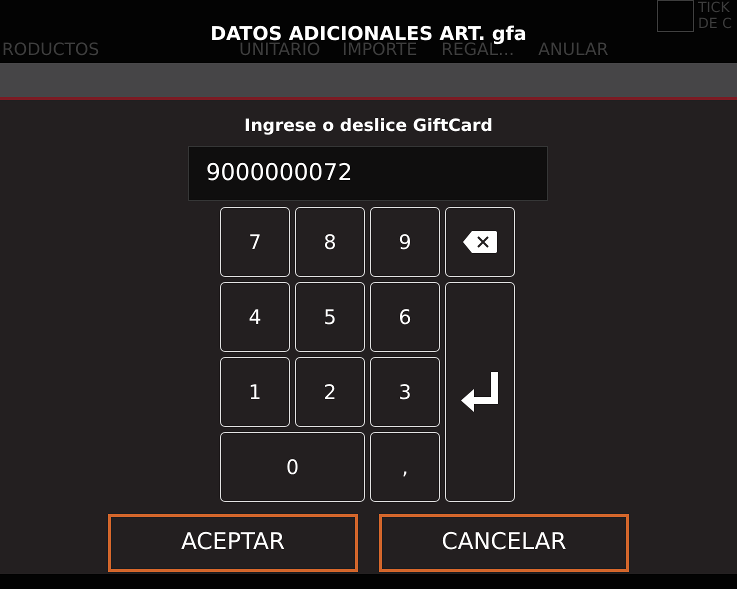 The height and width of the screenshot is (589, 737). What do you see at coordinates (504, 543) in the screenshot?
I see `action-button: CANCELAR` at bounding box center [504, 543].